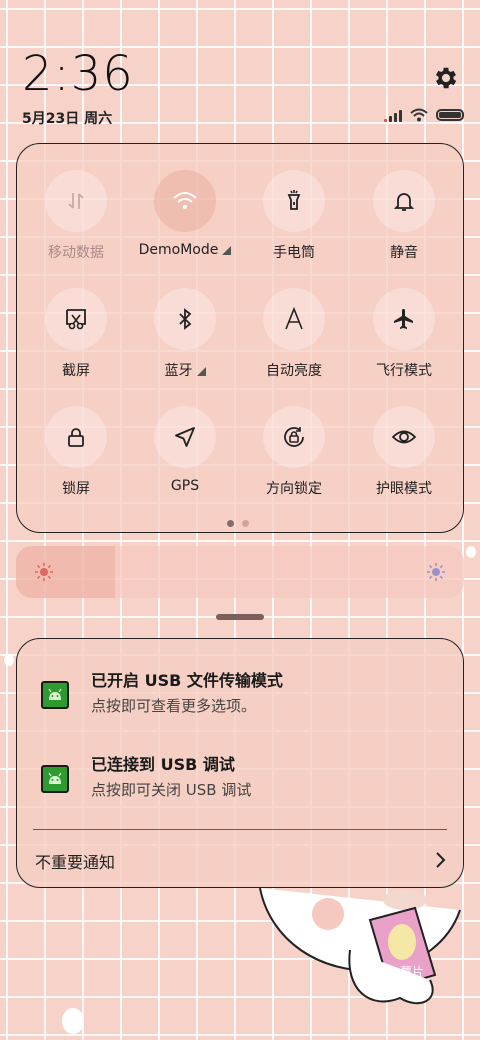  I want to click on status-icons, so click(424, 115).